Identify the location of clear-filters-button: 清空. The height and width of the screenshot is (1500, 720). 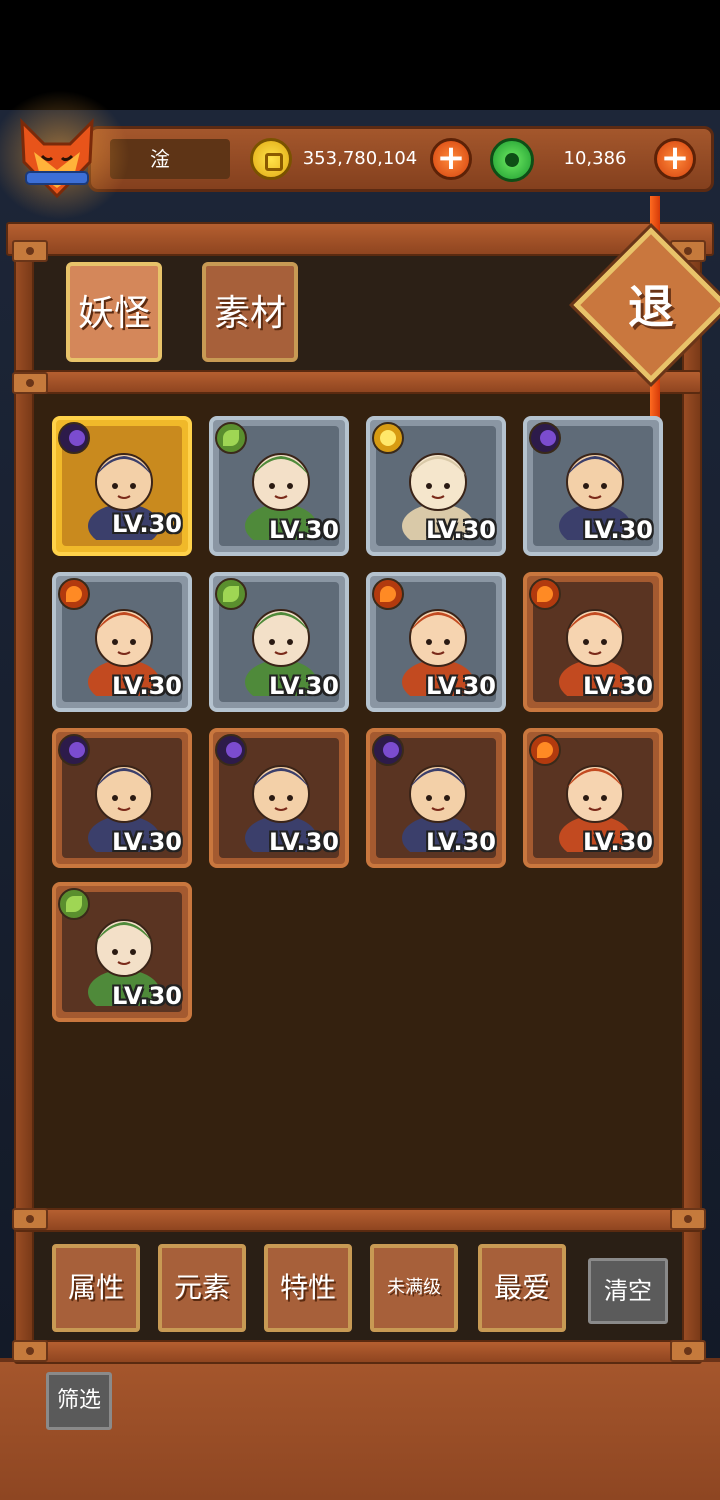
(628, 1291).